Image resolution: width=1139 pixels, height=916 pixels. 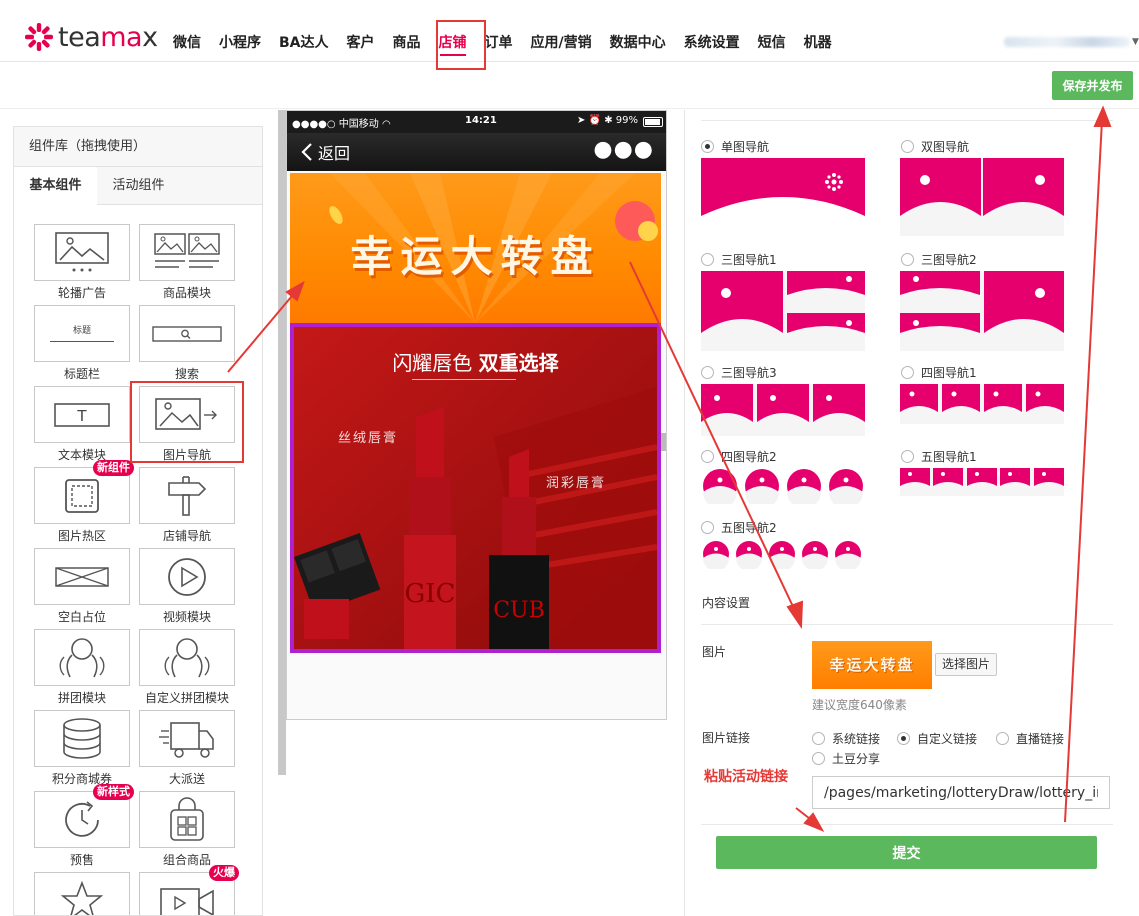 What do you see at coordinates (187, 507) in the screenshot?
I see `component-store-nav: 店铺导航` at bounding box center [187, 507].